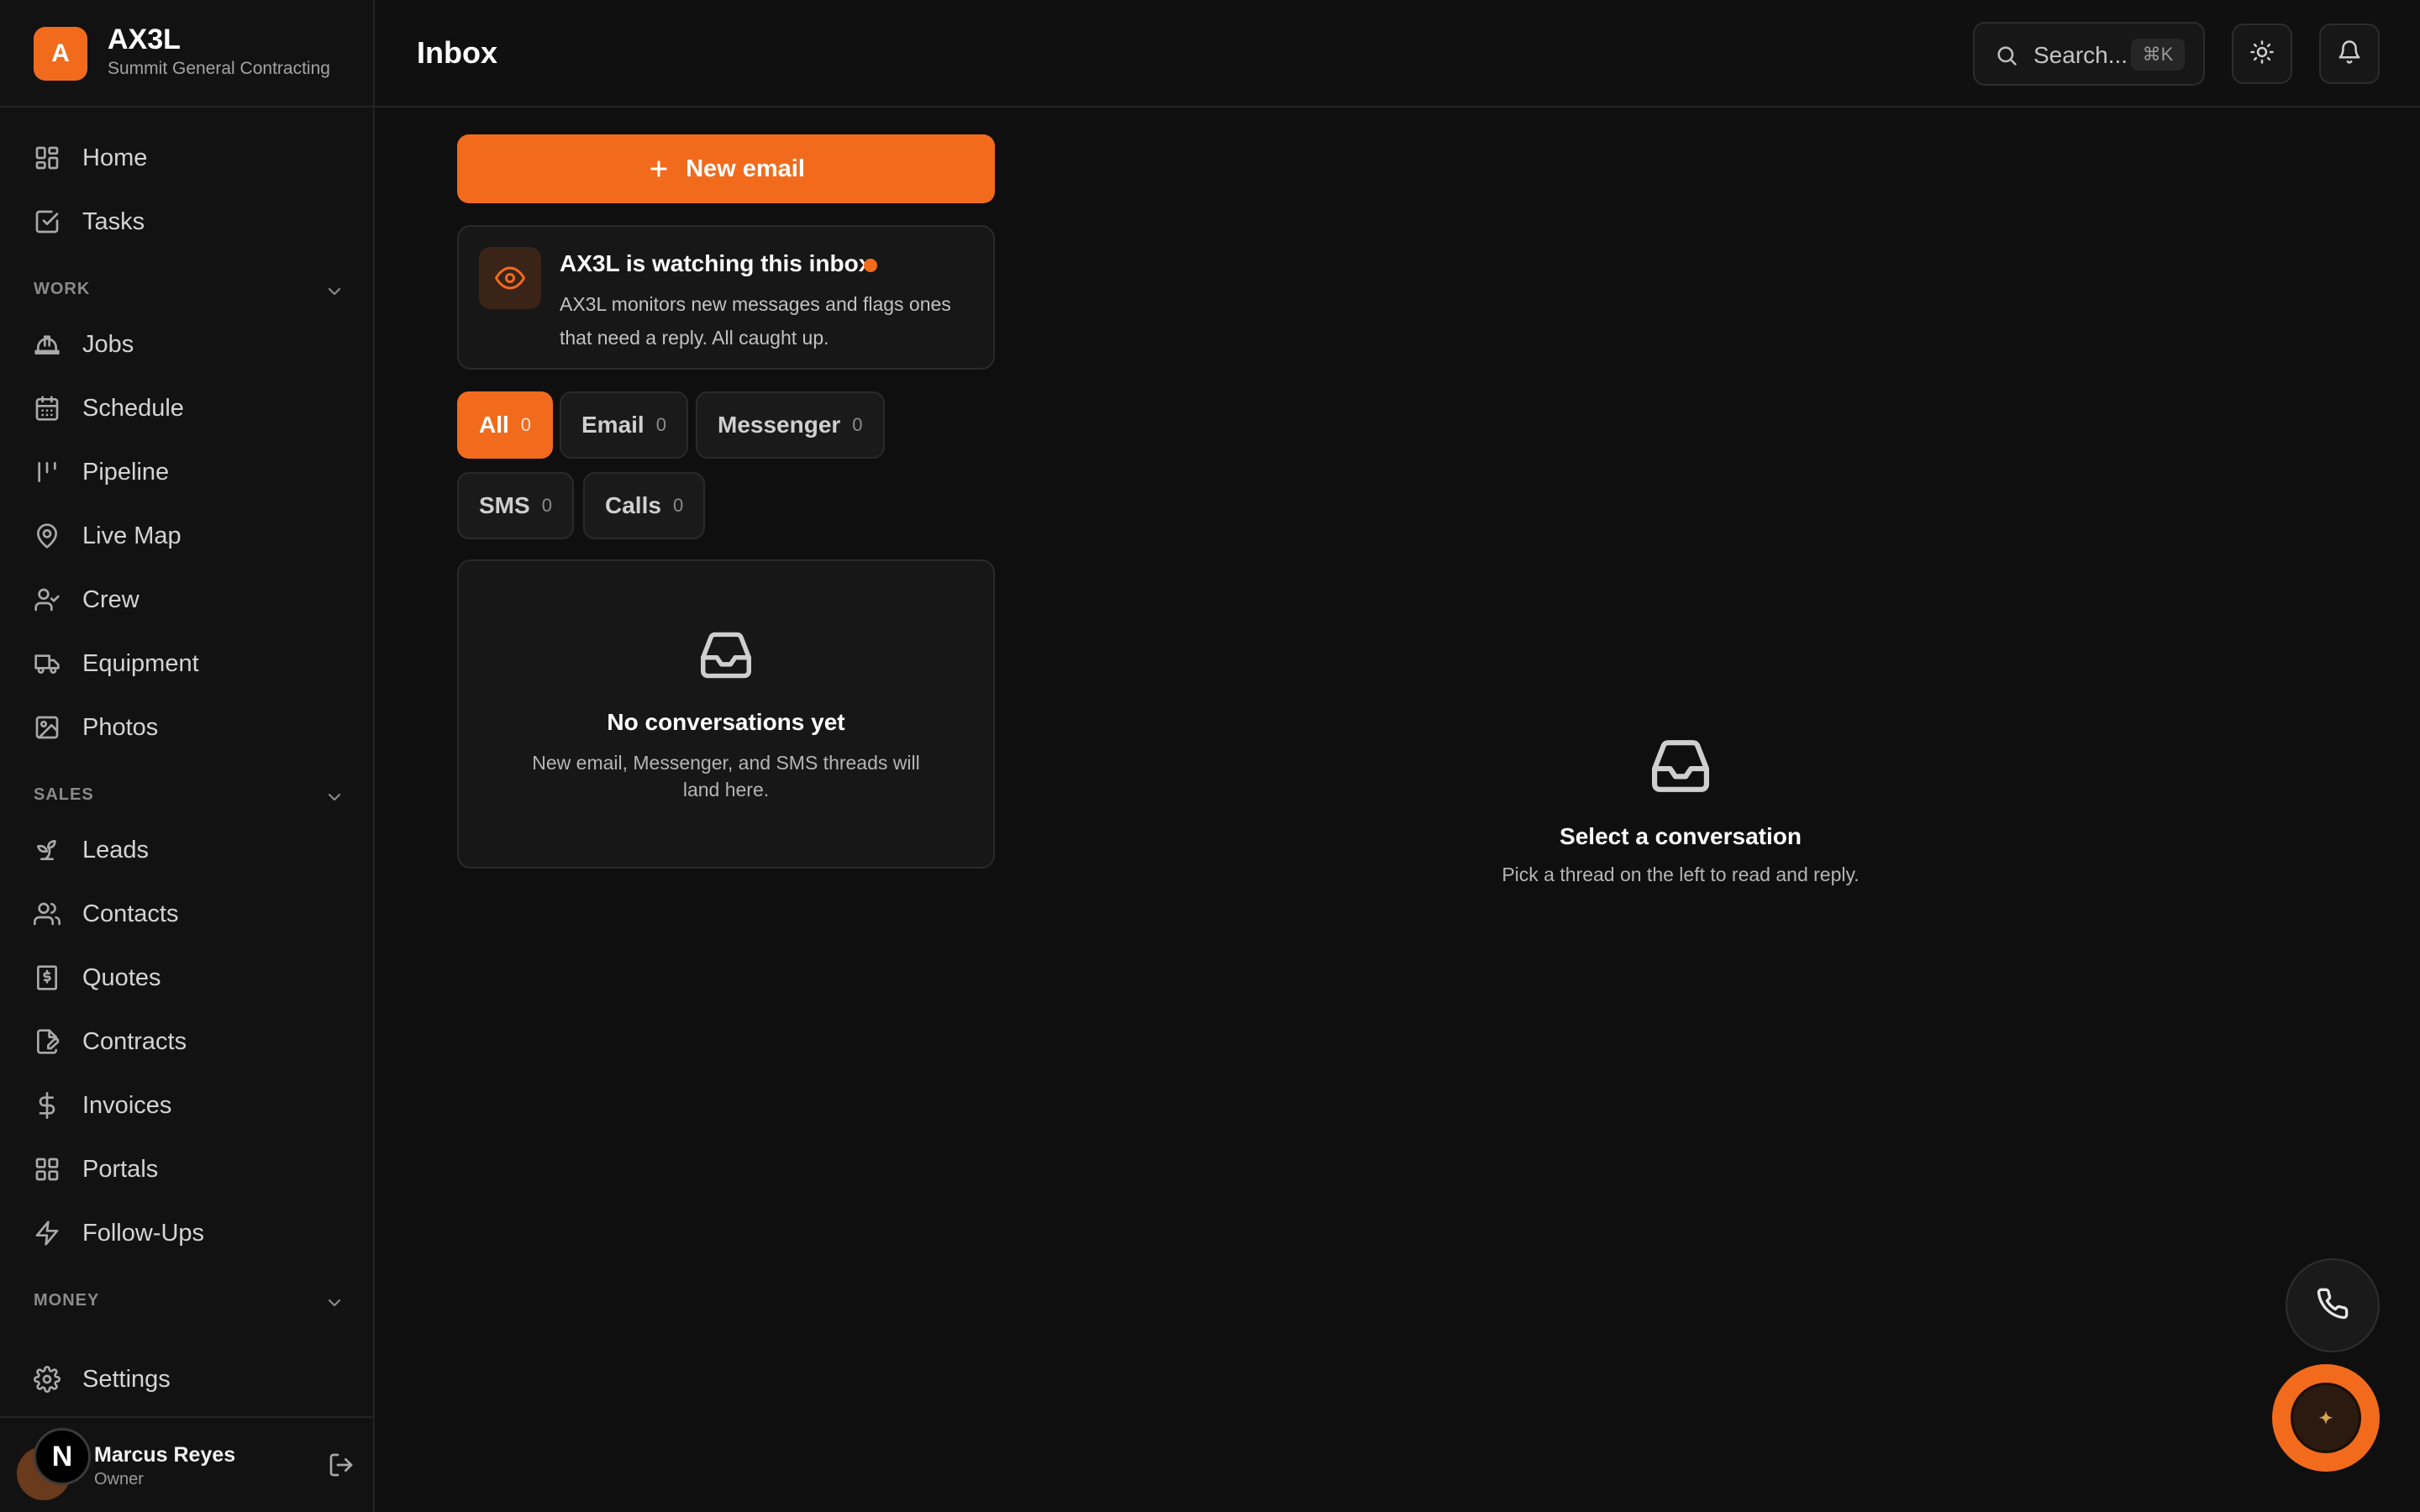 This screenshot has height=1512, width=2420. I want to click on ai-assistant-button: ✦, so click(2326, 1418).